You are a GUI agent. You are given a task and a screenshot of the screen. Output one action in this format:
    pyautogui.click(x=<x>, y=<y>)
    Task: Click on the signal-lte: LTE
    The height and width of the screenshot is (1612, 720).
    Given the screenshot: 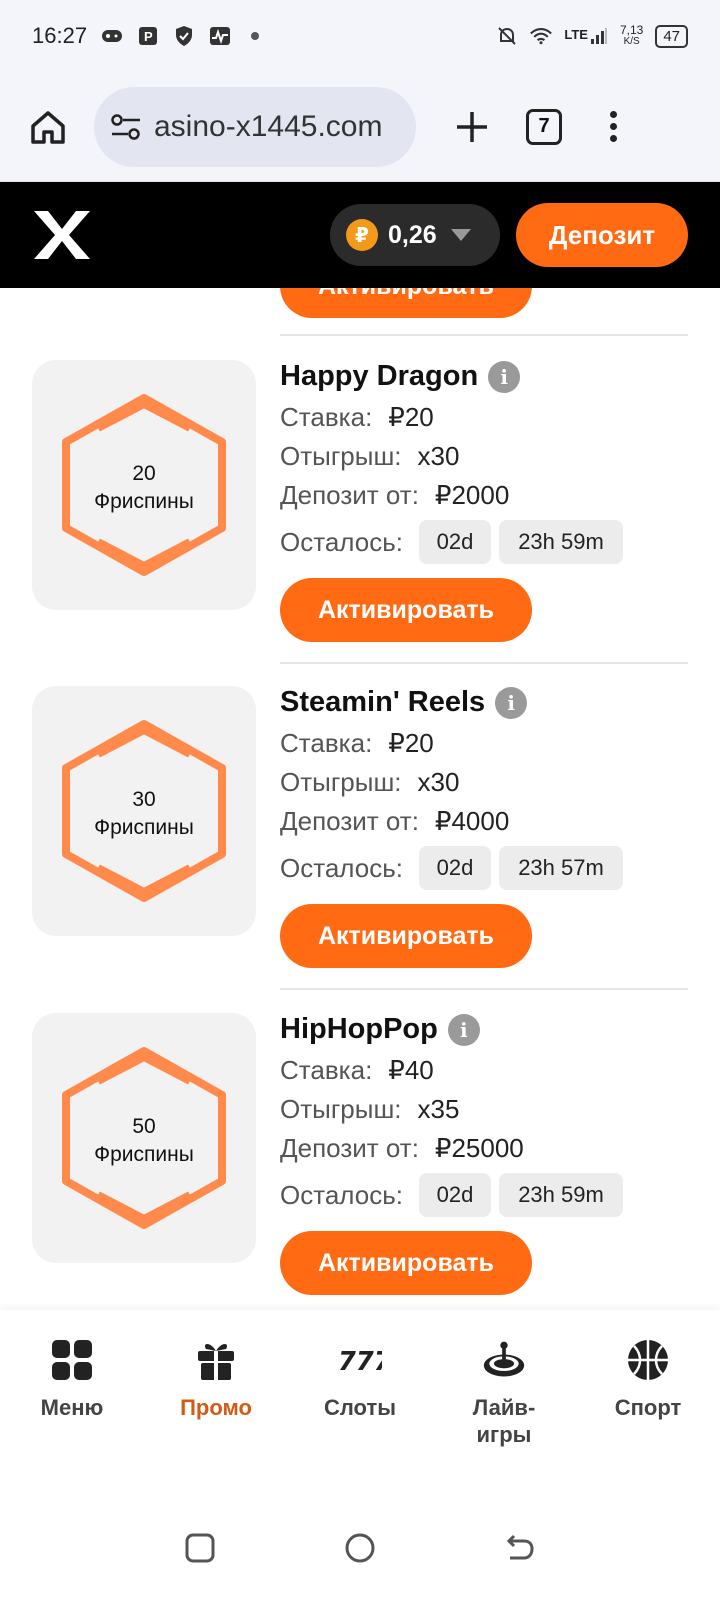 What is the action you would take?
    pyautogui.click(x=586, y=36)
    